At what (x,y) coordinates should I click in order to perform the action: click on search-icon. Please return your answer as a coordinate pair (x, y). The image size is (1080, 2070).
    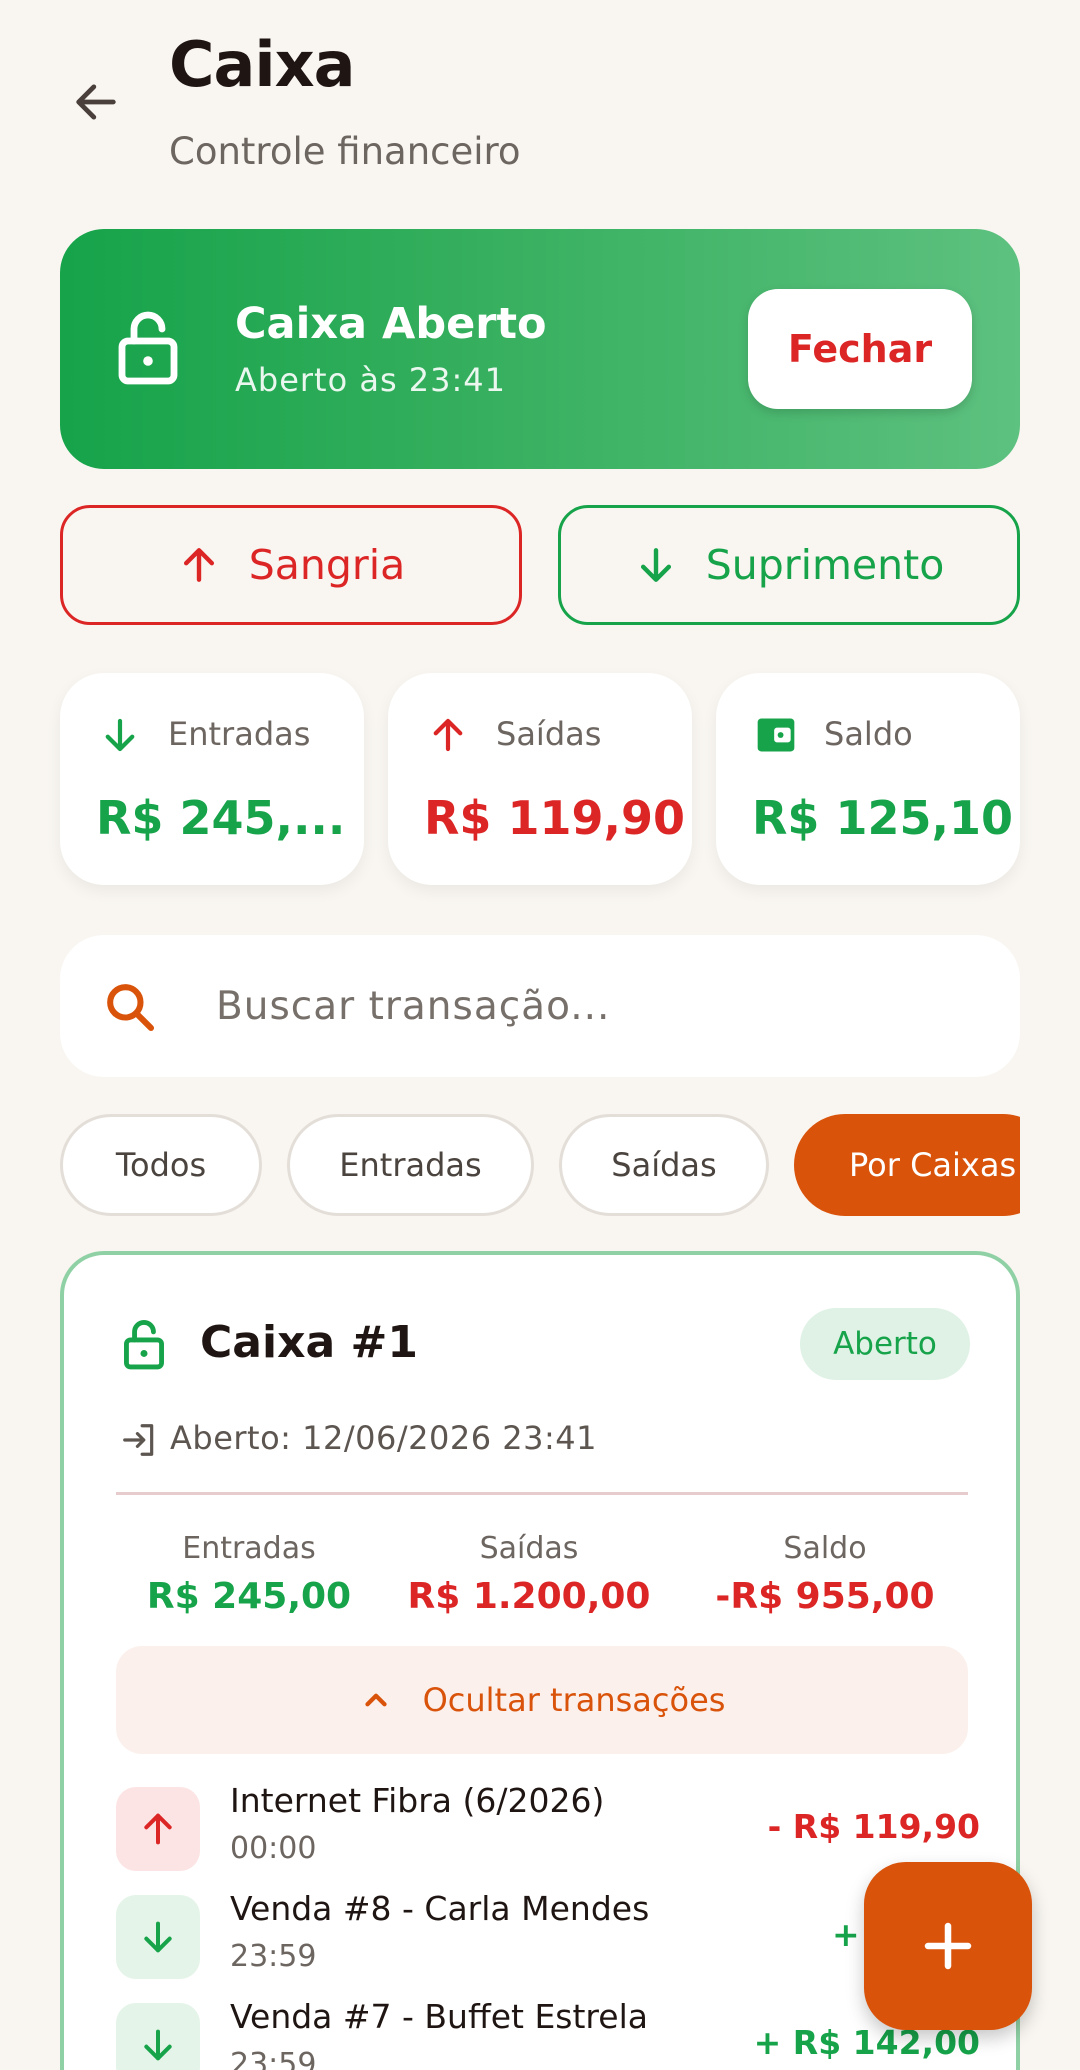
    Looking at the image, I should click on (131, 1008).